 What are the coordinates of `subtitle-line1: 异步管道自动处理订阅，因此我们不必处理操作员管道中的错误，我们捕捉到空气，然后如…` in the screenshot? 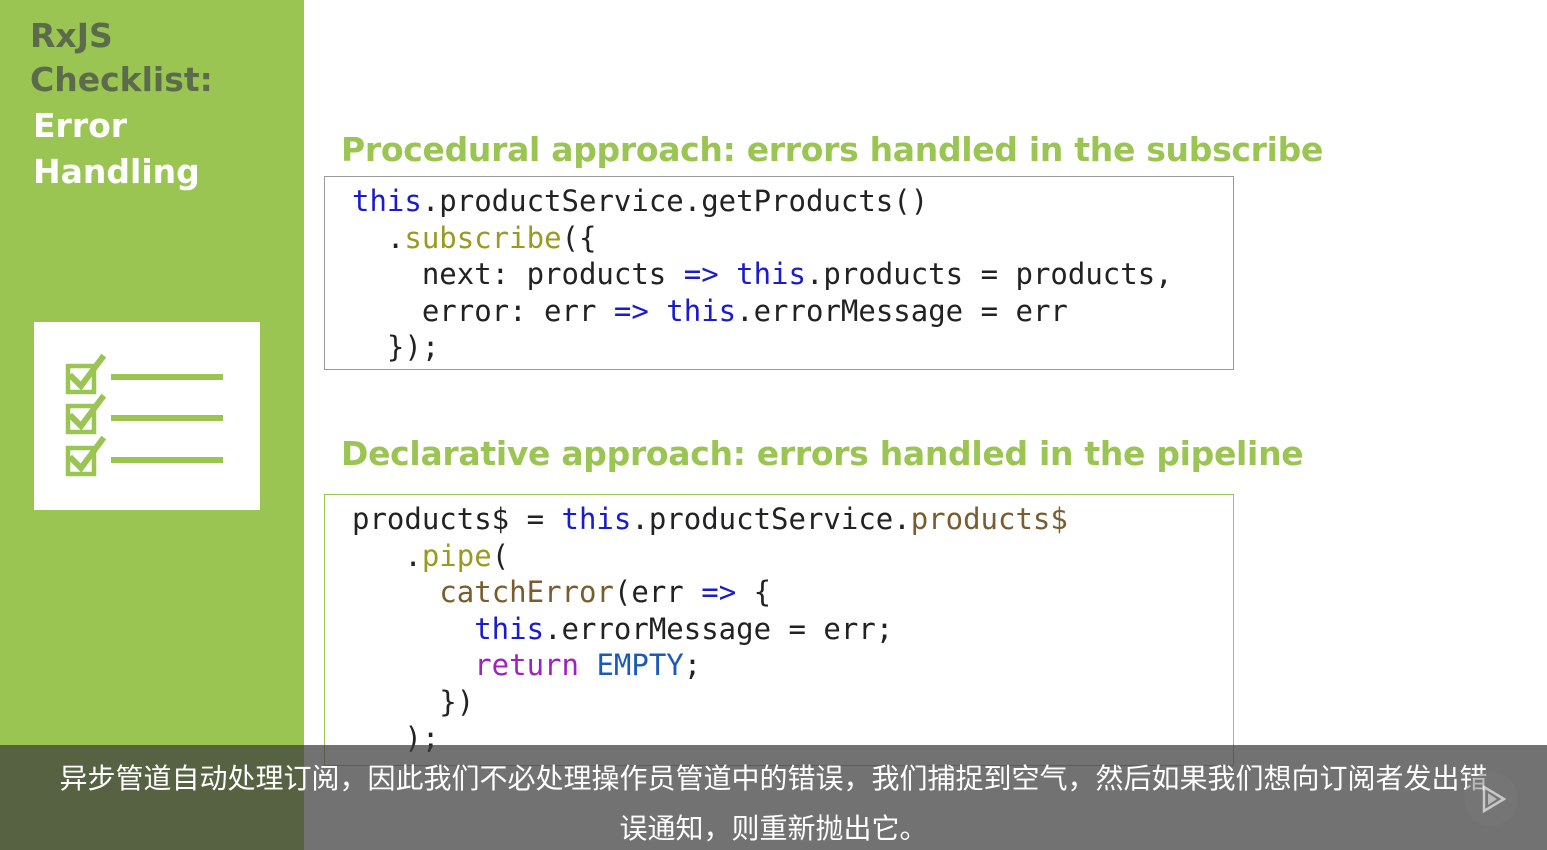 It's located at (773, 778).